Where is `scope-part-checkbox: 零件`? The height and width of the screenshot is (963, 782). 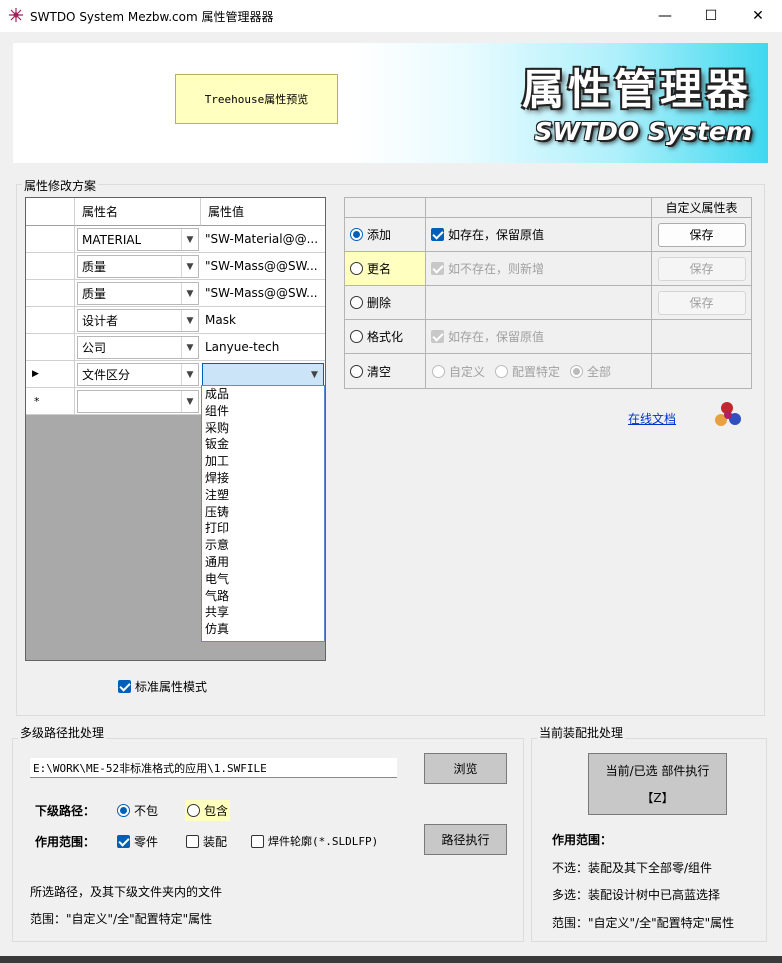 scope-part-checkbox: 零件 is located at coordinates (137, 841).